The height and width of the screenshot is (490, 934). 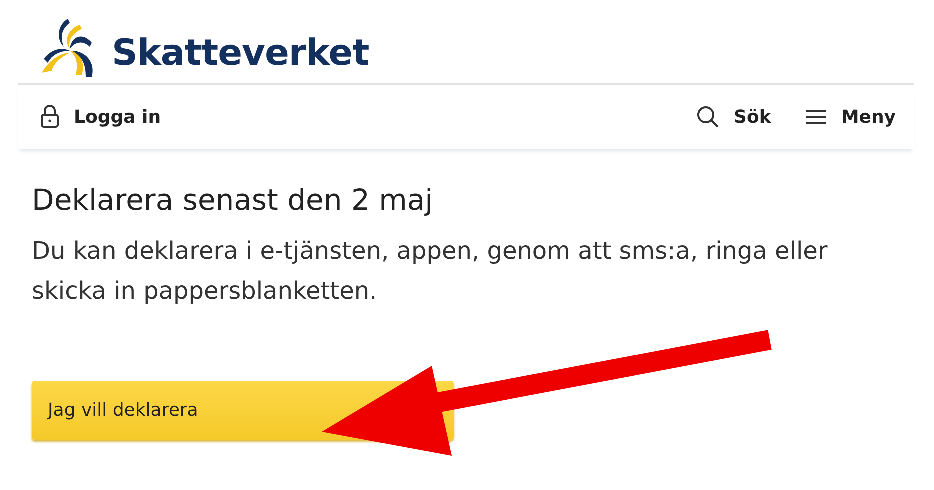 What do you see at coordinates (708, 117) in the screenshot?
I see `search-icon` at bounding box center [708, 117].